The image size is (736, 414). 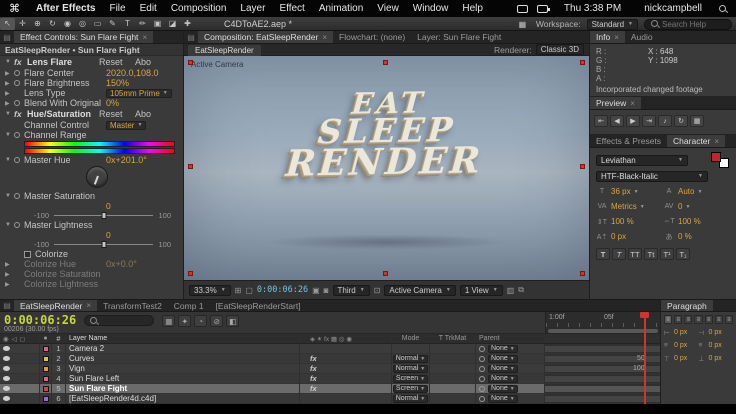 What do you see at coordinates (603, 254) in the screenshot?
I see `faux-bold-button: T` at bounding box center [603, 254].